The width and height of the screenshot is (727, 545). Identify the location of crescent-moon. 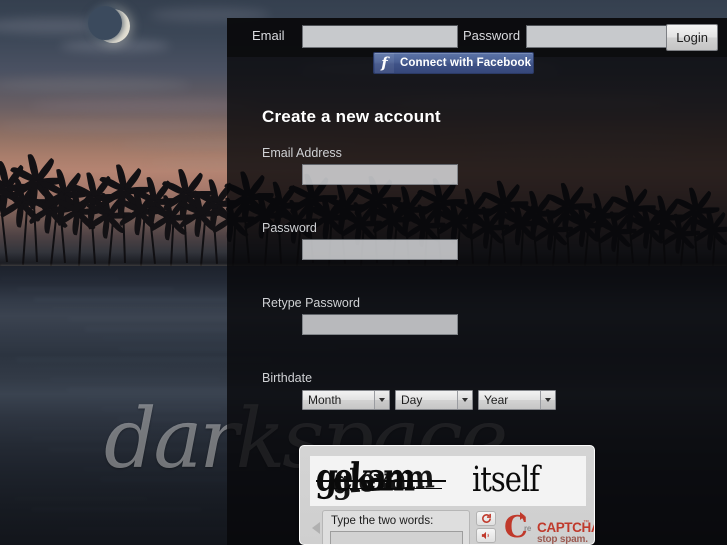
(109, 24).